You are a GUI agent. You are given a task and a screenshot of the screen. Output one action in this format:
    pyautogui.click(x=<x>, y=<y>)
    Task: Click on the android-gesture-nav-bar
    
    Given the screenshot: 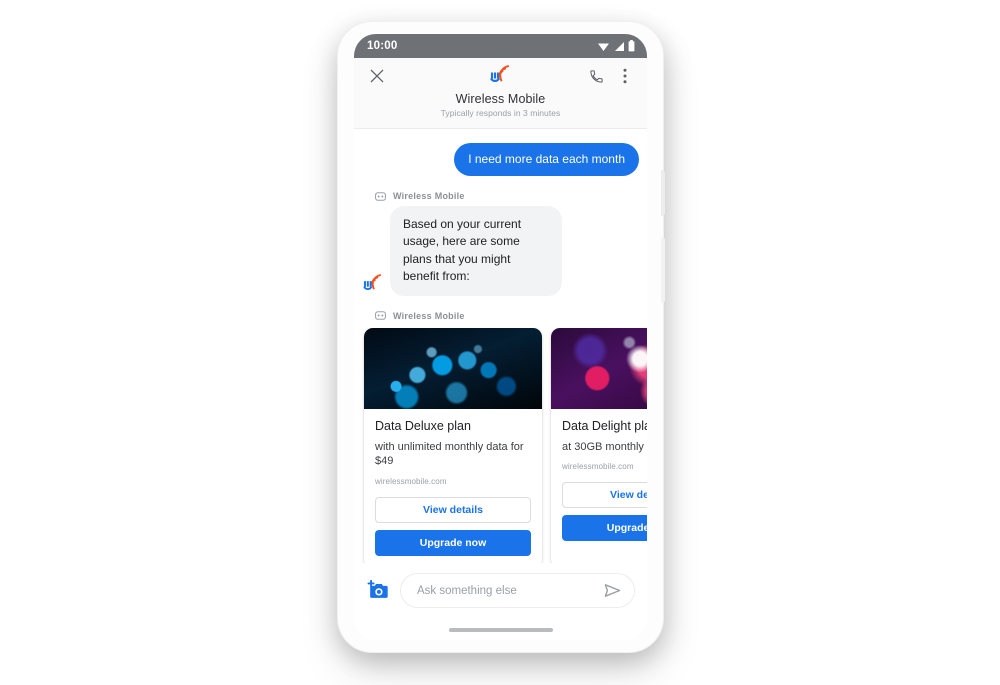 What is the action you would take?
    pyautogui.click(x=500, y=630)
    